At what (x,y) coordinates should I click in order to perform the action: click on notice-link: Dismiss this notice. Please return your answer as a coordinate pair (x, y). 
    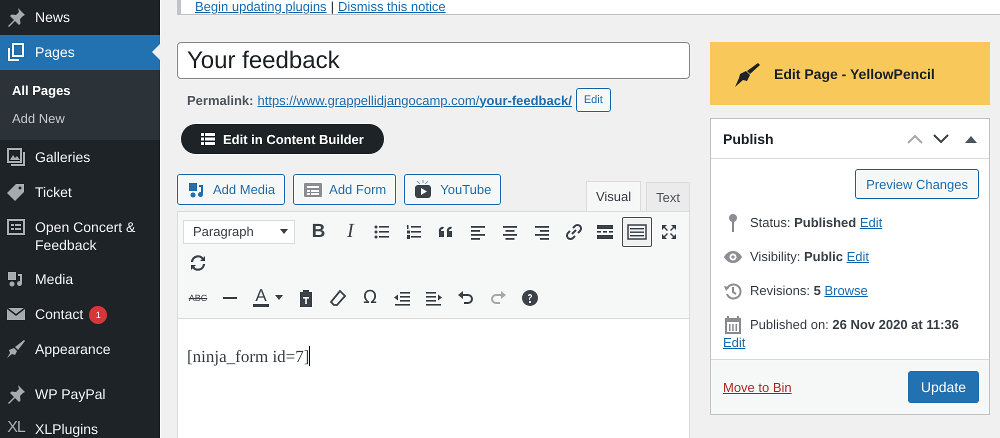
    Looking at the image, I should click on (392, 7).